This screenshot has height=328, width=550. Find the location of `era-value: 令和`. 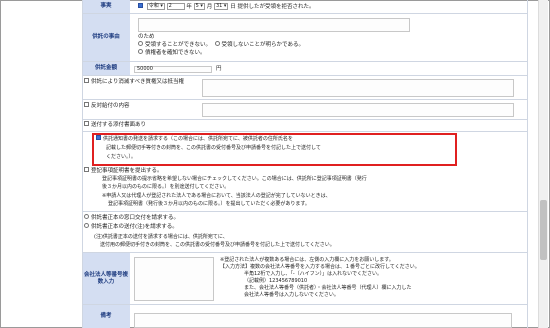

era-value: 令和 is located at coordinates (153, 6).